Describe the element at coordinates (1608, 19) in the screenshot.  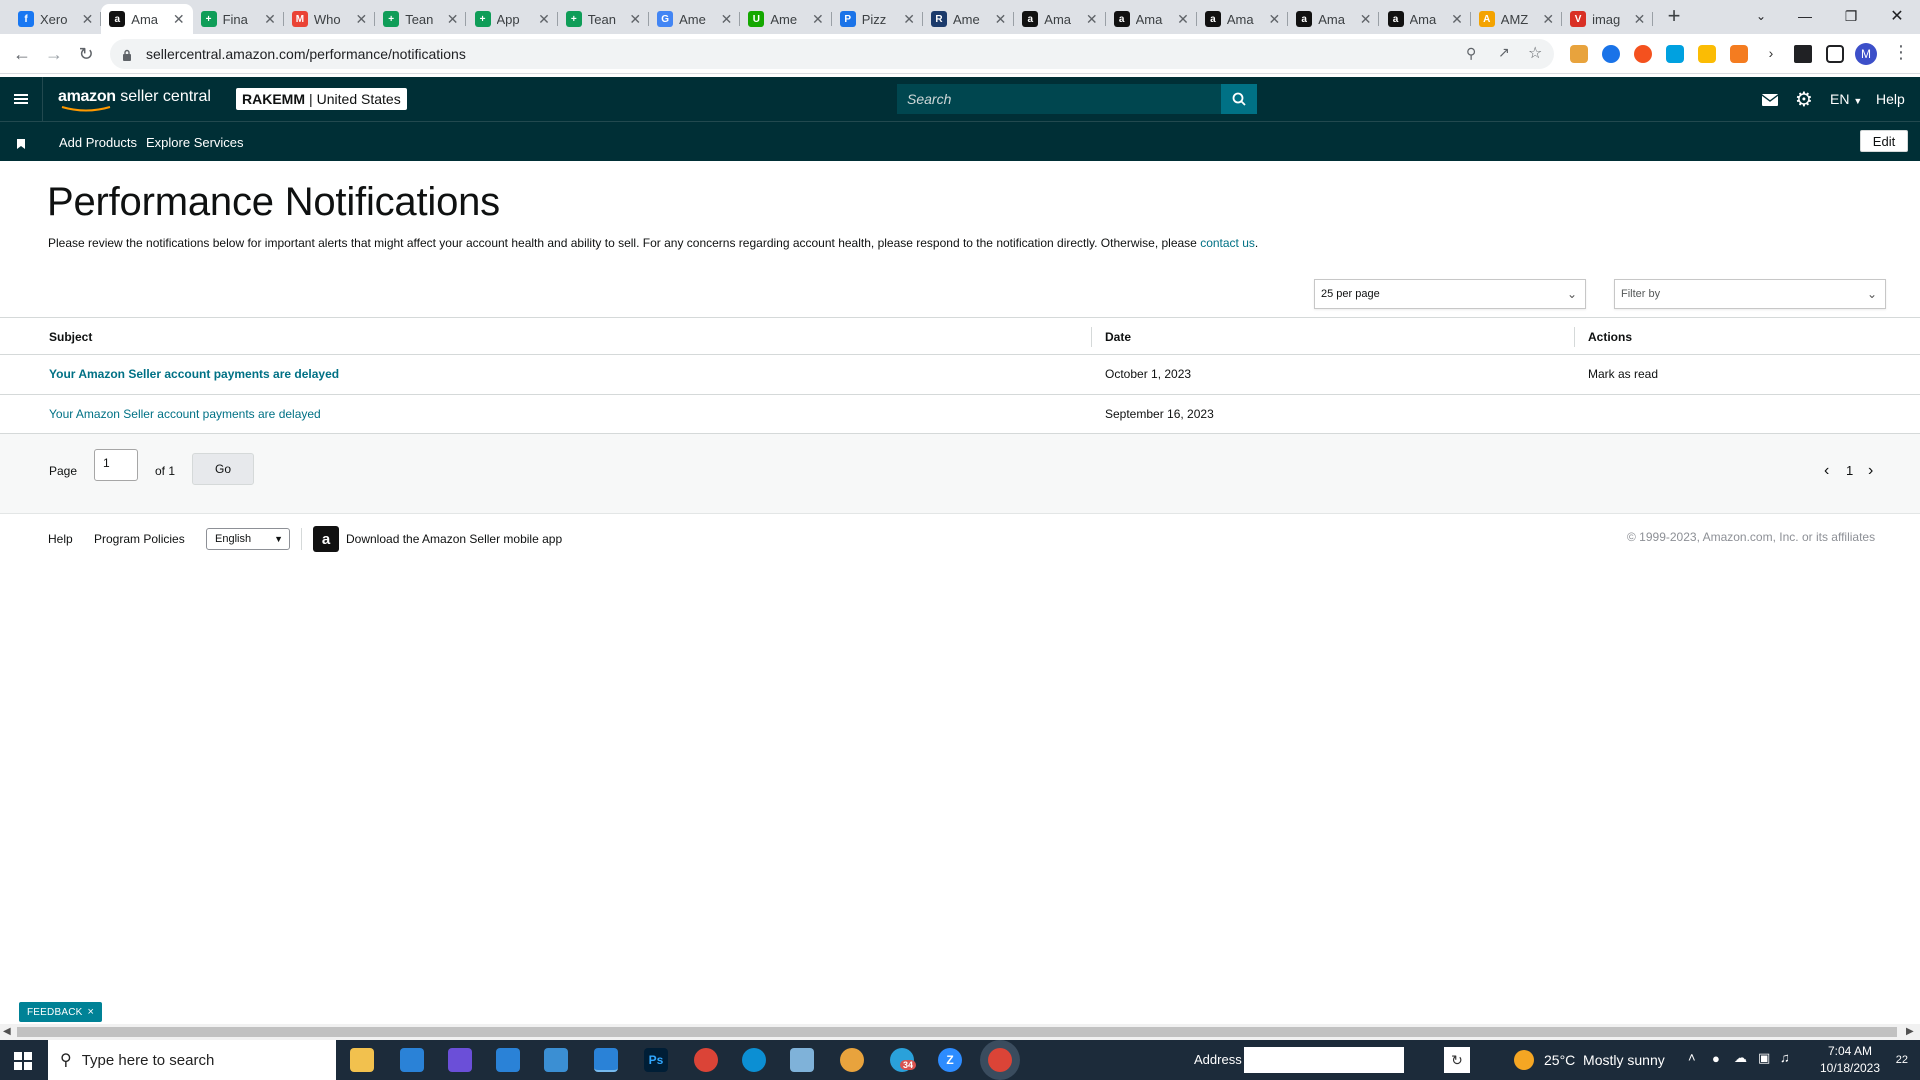
I see `browser-tab: Vimag ✕` at that location.